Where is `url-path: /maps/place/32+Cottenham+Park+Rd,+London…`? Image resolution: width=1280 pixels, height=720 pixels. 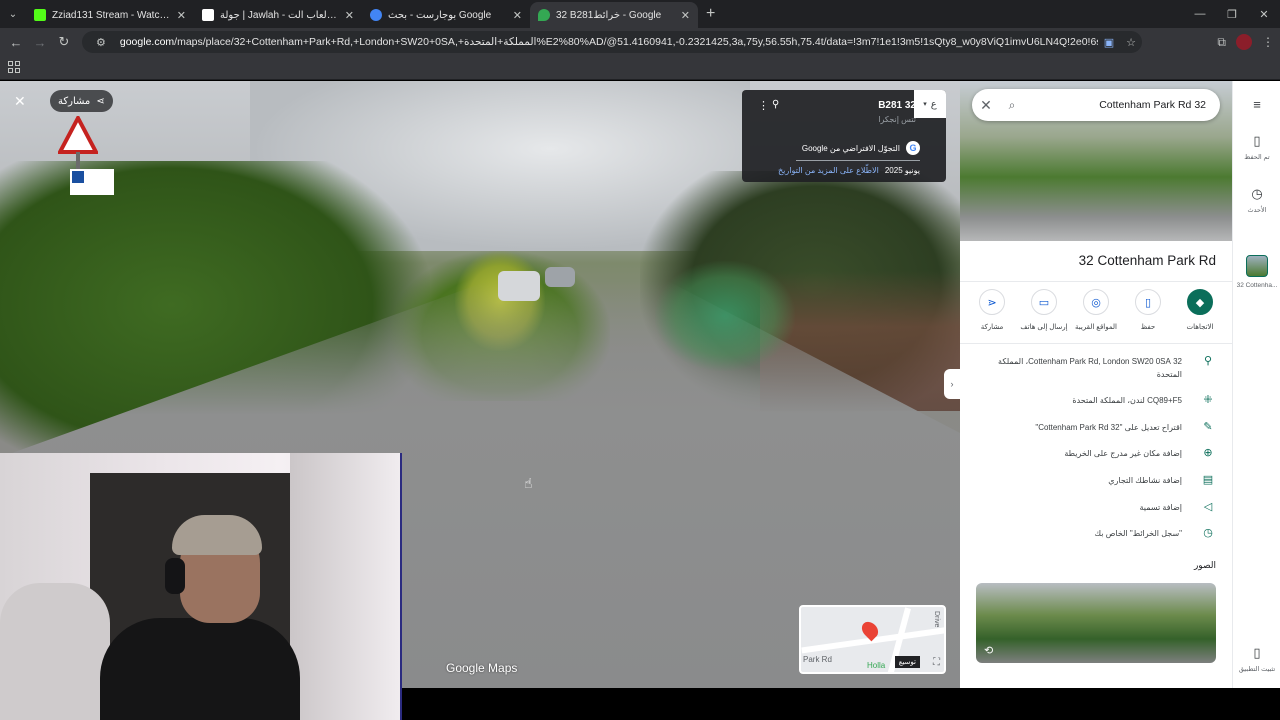 url-path: /maps/place/32+Cottenham+Park+Rd,+London… is located at coordinates (636, 42).